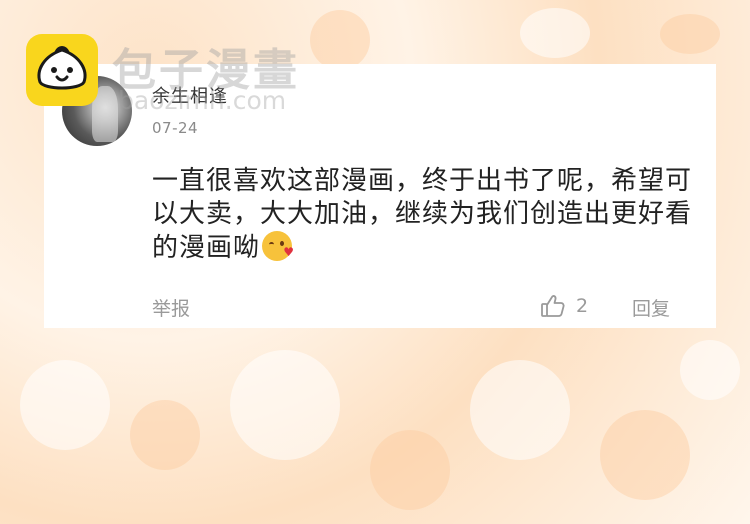 Image resolution: width=750 pixels, height=524 pixels. Describe the element at coordinates (171, 307) in the screenshot. I see `report-button: 举报` at that location.